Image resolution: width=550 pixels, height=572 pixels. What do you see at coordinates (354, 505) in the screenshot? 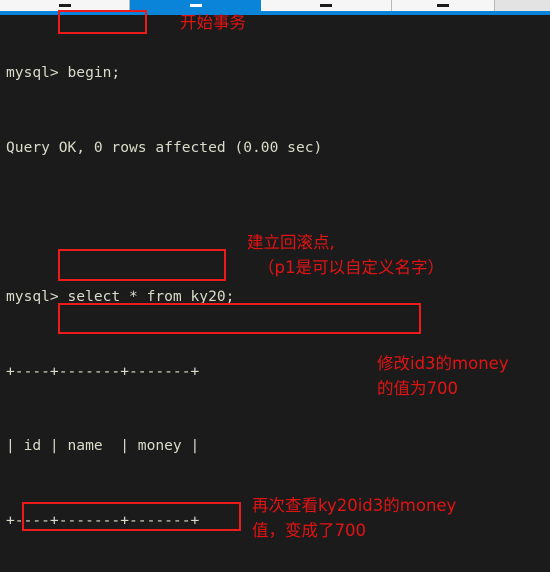
I see `annotation-result-line1: 再次查看ky20id3的money` at bounding box center [354, 505].